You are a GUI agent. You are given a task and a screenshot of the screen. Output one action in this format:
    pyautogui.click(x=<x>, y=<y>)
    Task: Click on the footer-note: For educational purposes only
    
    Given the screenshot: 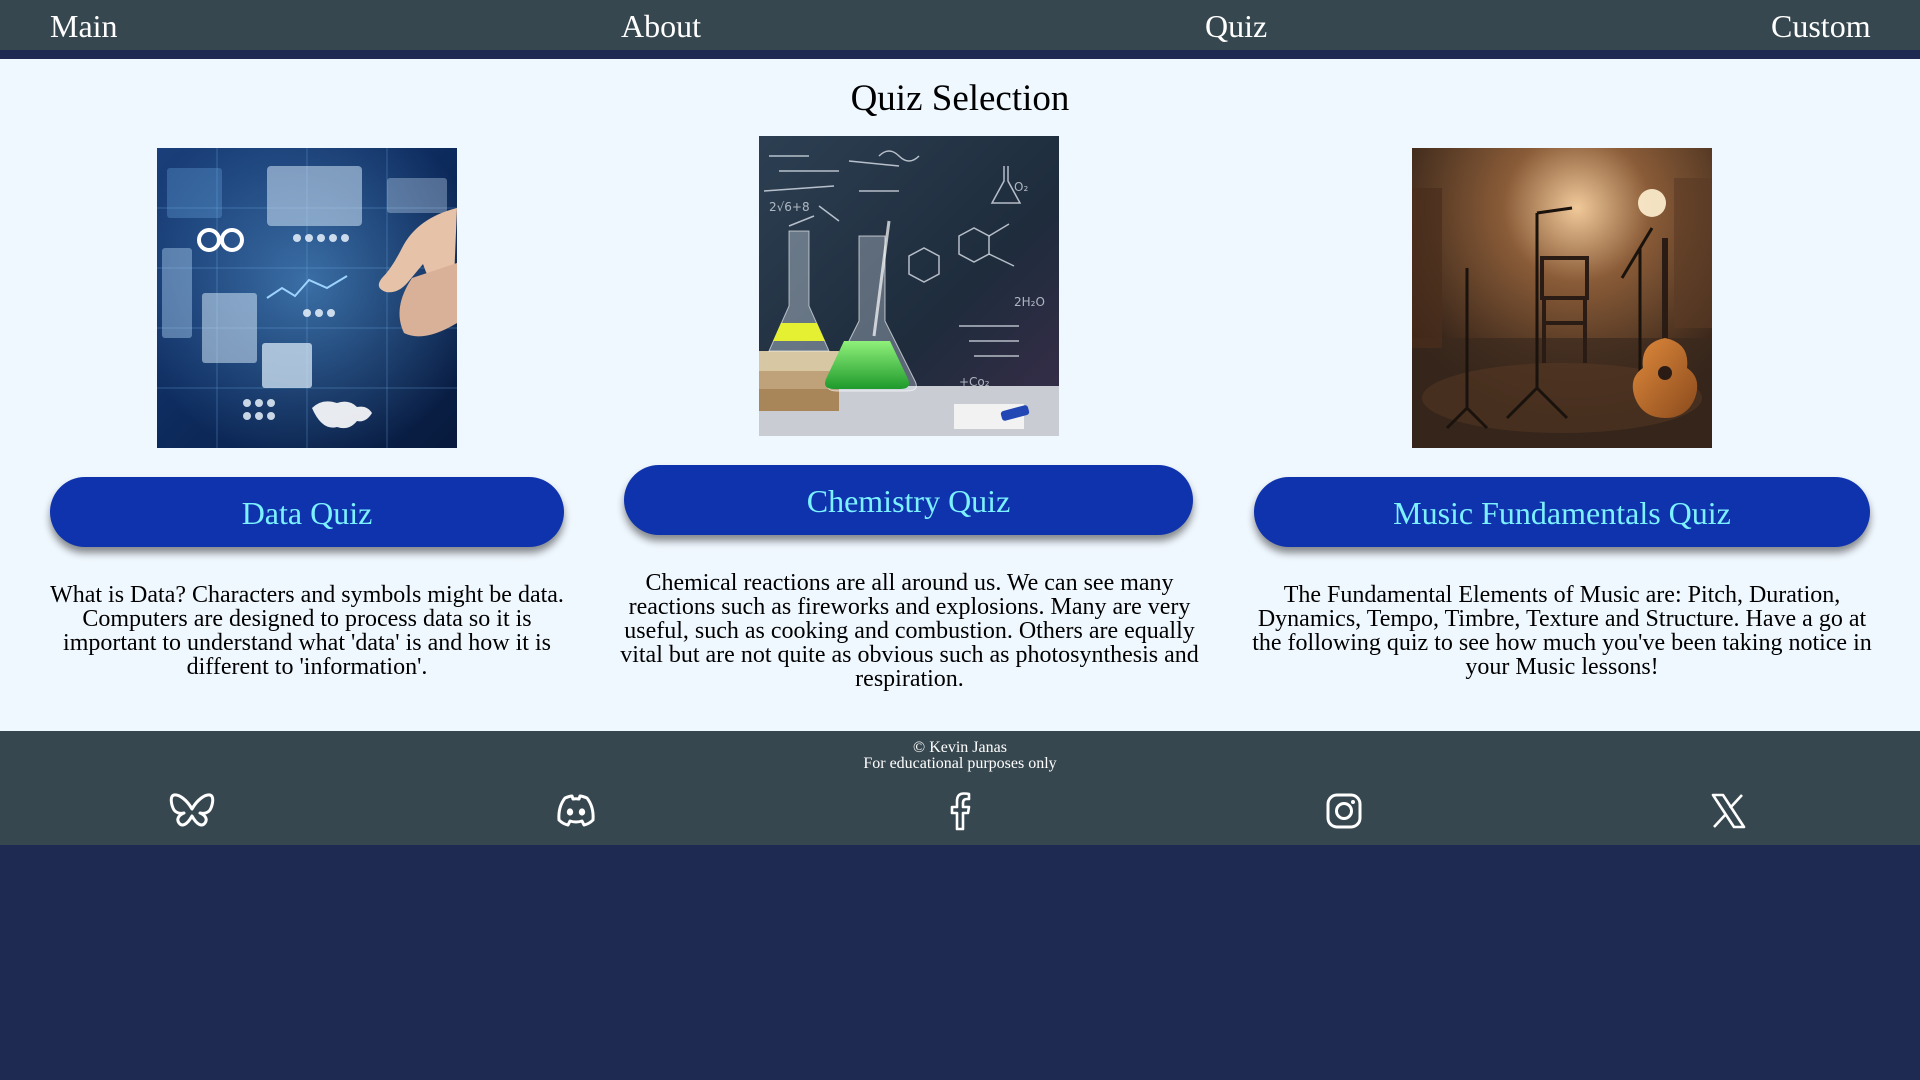 What is the action you would take?
    pyautogui.click(x=960, y=763)
    